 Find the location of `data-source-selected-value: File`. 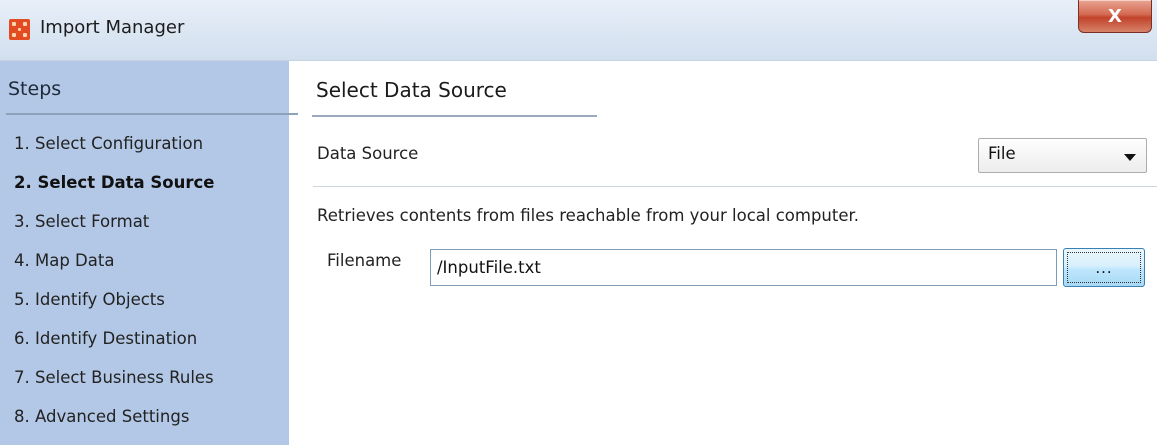

data-source-selected-value: File is located at coordinates (1002, 153).